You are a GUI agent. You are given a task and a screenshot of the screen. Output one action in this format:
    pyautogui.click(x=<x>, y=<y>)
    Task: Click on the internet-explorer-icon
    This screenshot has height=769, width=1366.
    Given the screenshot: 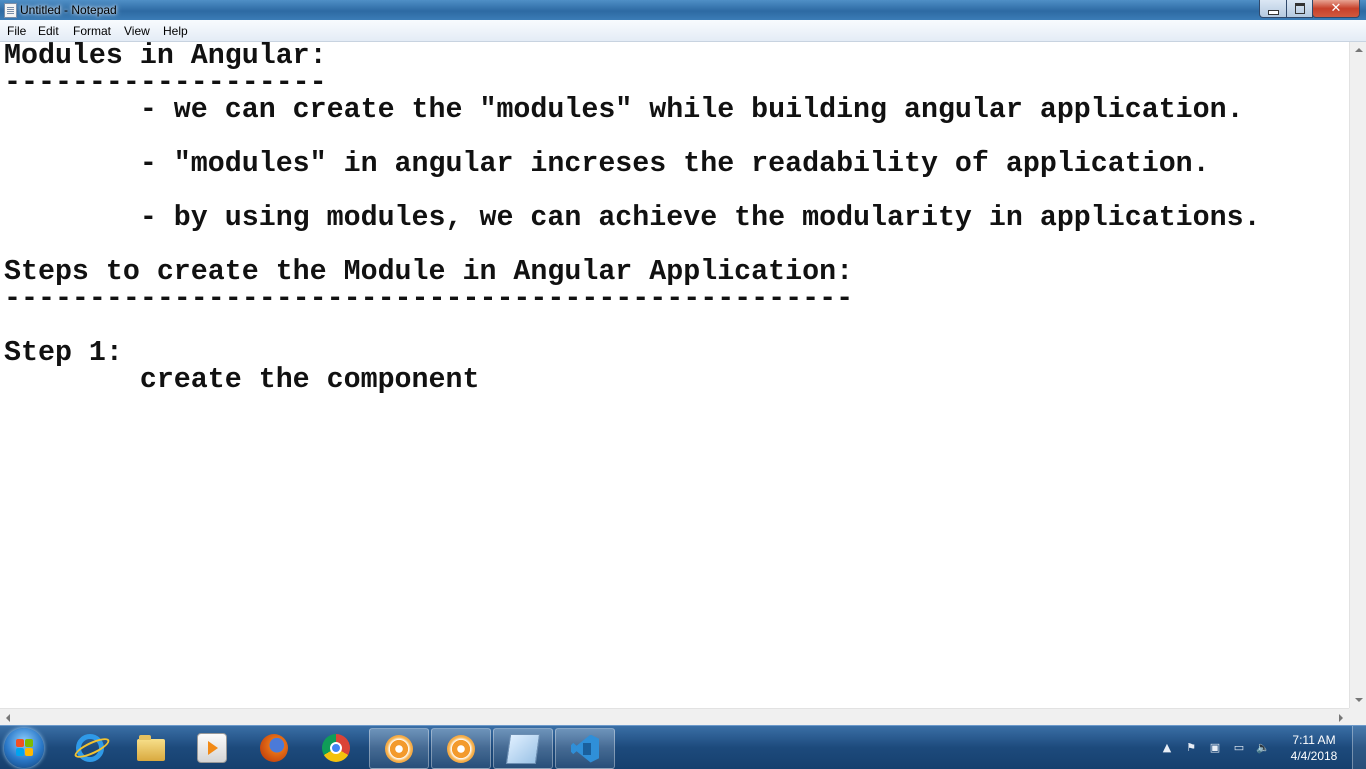 What is the action you would take?
    pyautogui.click(x=90, y=747)
    